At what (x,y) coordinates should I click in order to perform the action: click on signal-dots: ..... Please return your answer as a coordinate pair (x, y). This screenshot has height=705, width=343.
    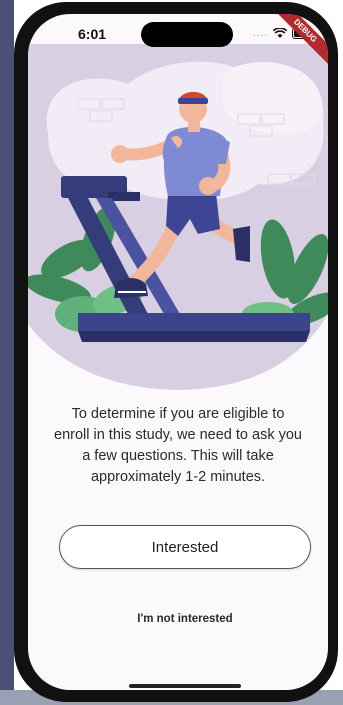
    Looking at the image, I should click on (260, 33).